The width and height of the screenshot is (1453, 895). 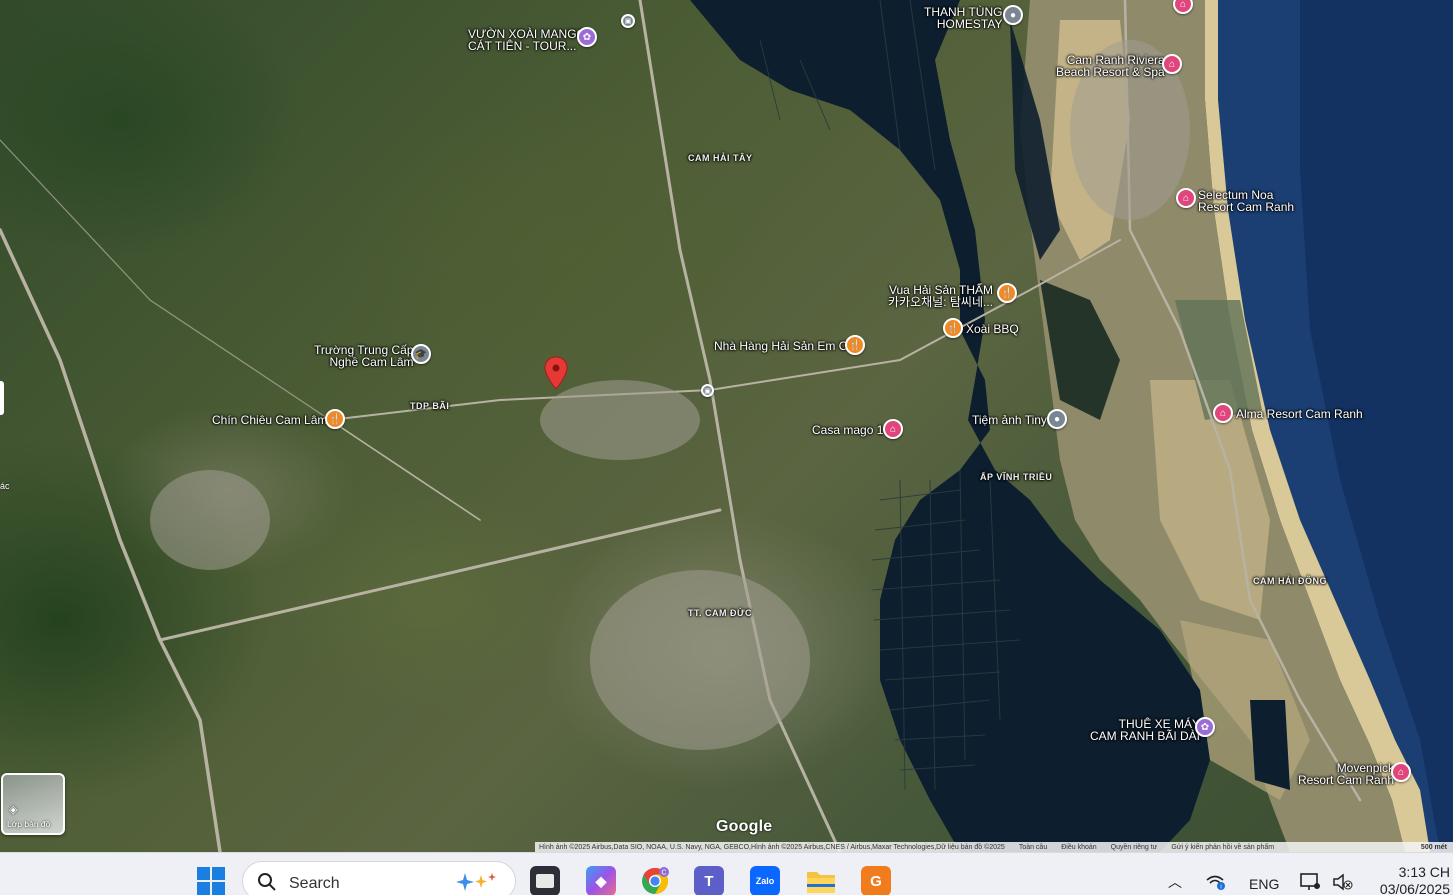 What do you see at coordinates (821, 880) in the screenshot?
I see `file-explorer-icon` at bounding box center [821, 880].